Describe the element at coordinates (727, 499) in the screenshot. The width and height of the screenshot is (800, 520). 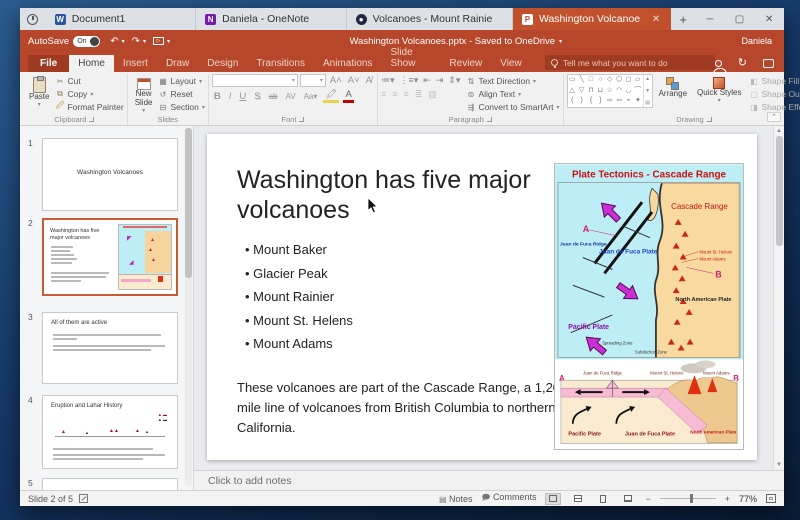
I see `zoom-in-button: +` at that location.